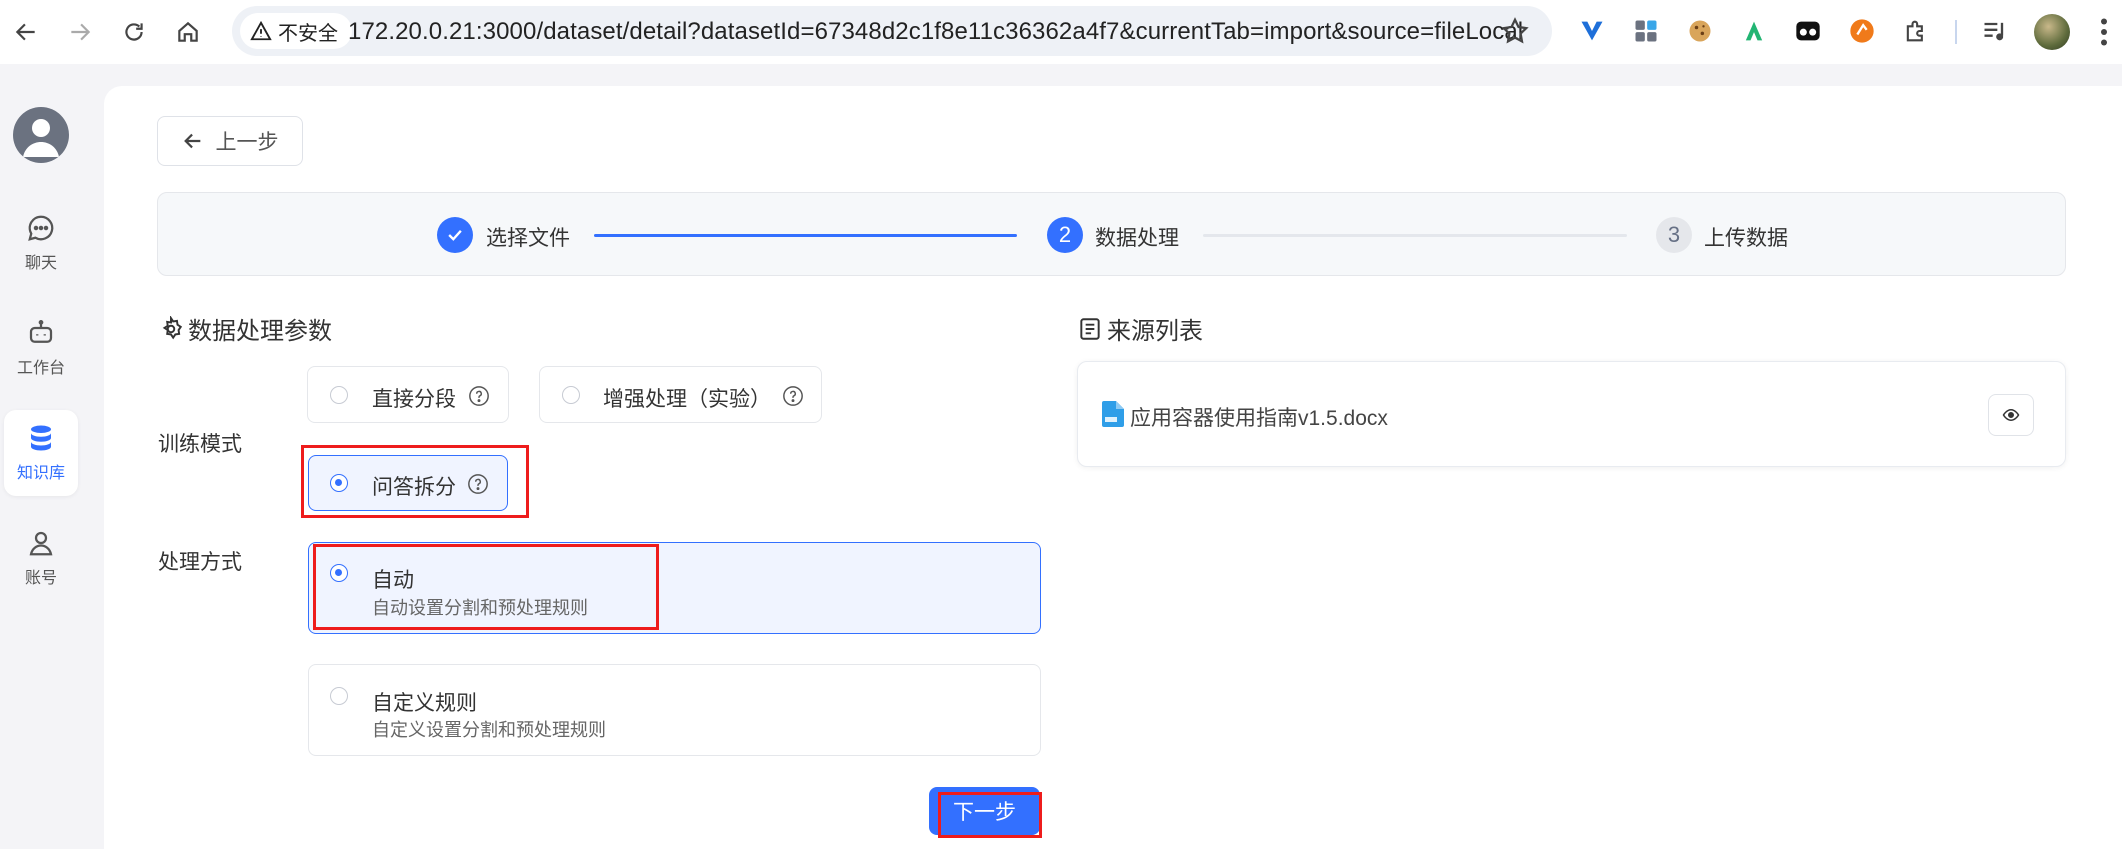 This screenshot has width=2122, height=849. What do you see at coordinates (1956, 32) in the screenshot?
I see `toolbar-divider` at bounding box center [1956, 32].